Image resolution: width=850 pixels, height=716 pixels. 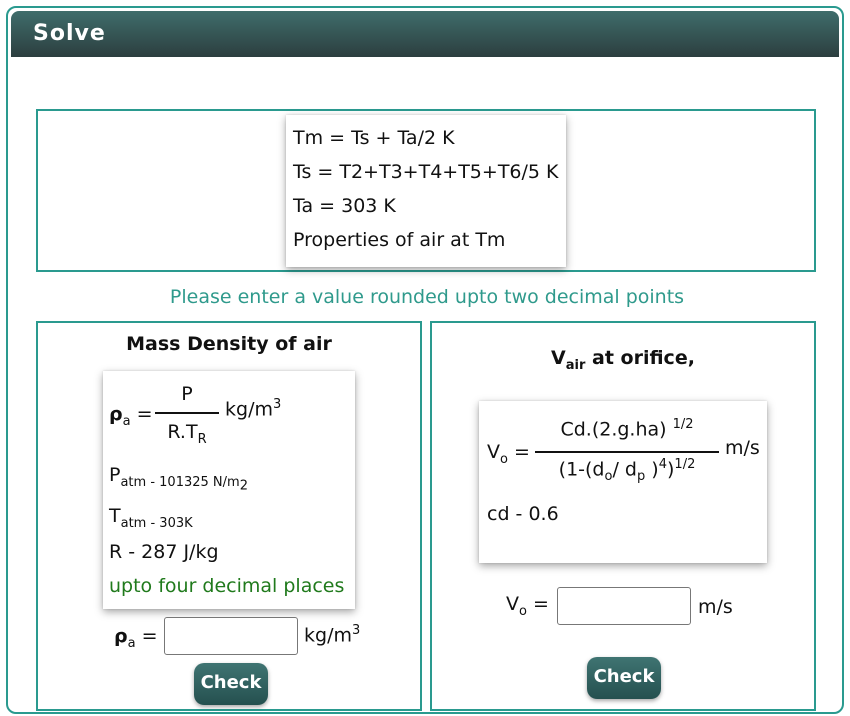 I want to click on vo-input-label: Vo =, so click(x=527, y=606).